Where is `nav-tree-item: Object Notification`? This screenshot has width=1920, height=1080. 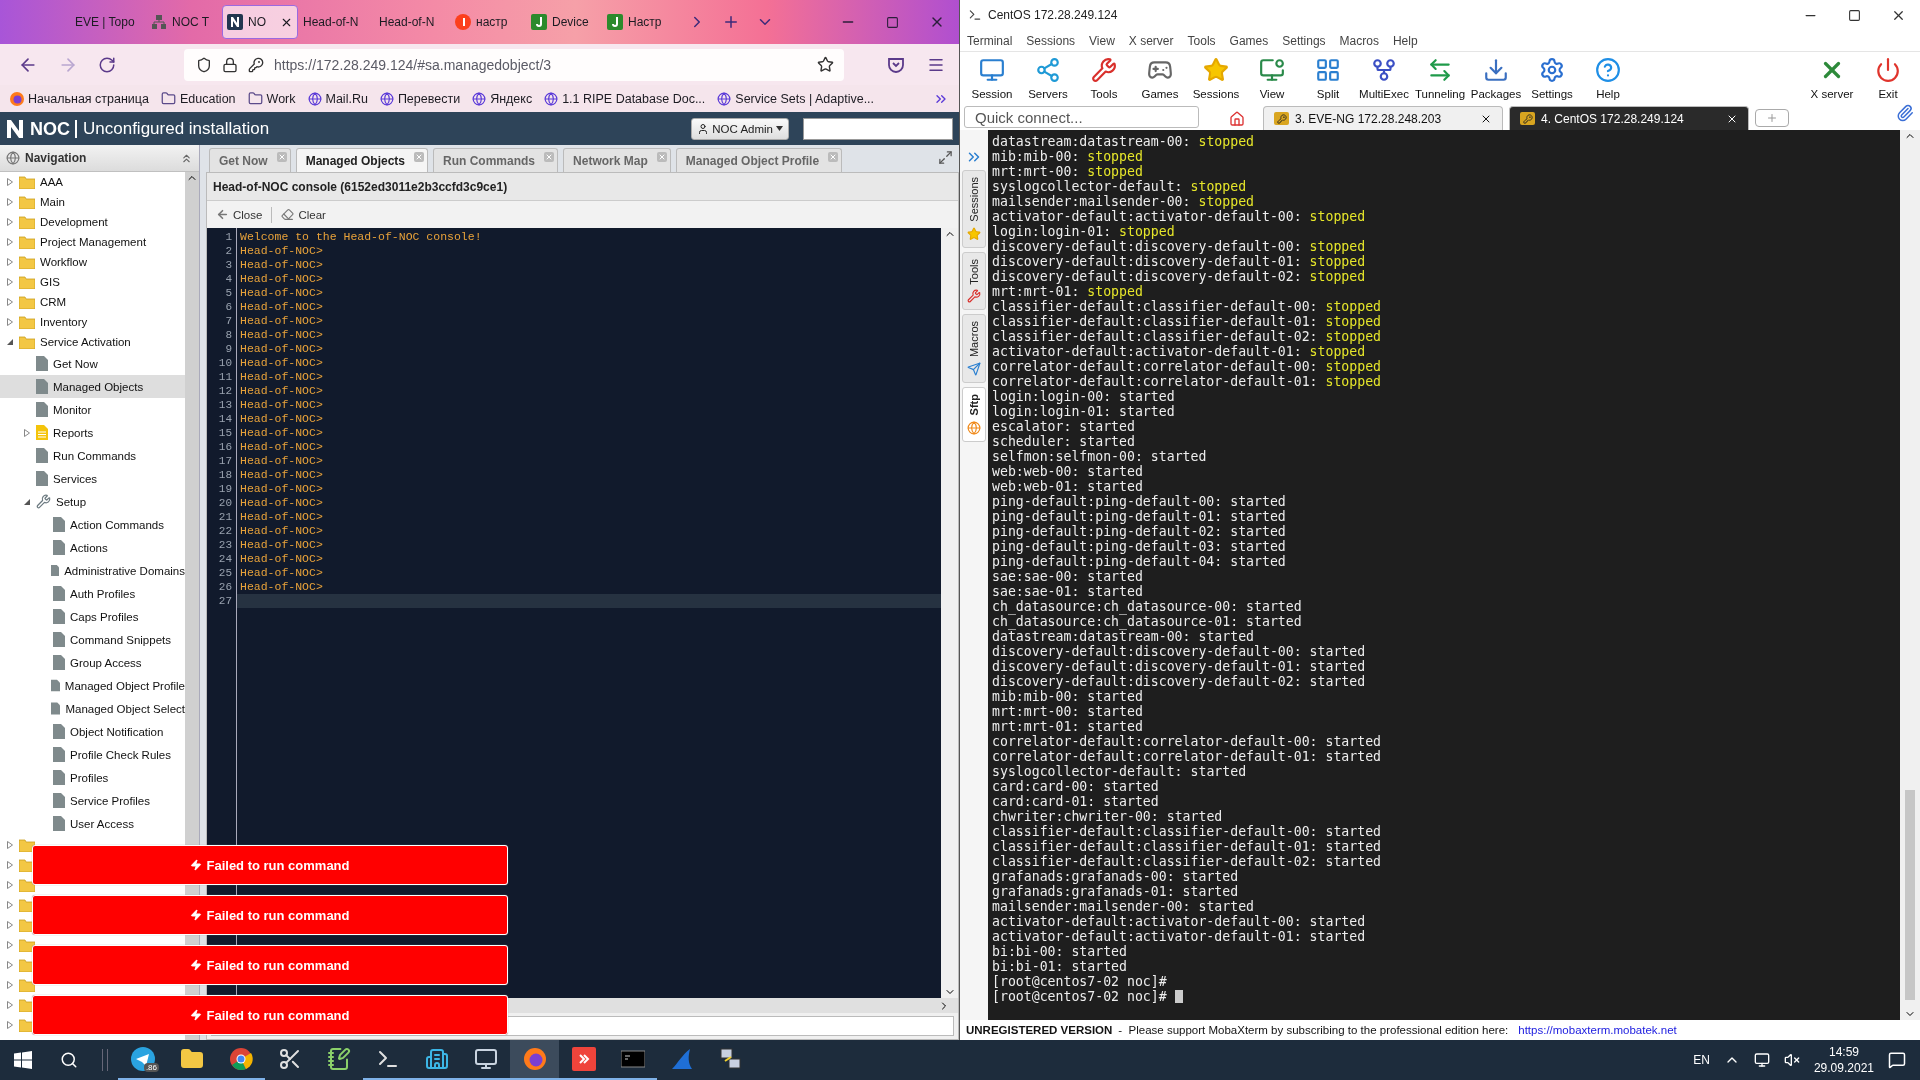 nav-tree-item: Object Notification is located at coordinates (92, 731).